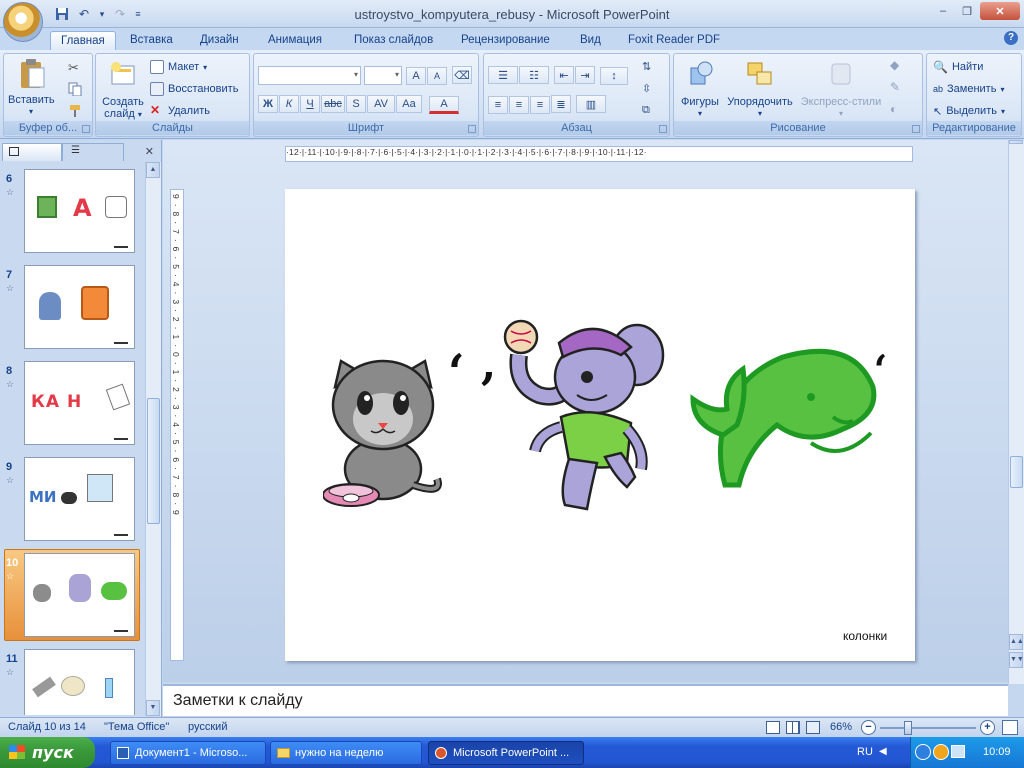  What do you see at coordinates (883, 751) in the screenshot?
I see `tray-expand-icon: ◀` at bounding box center [883, 751].